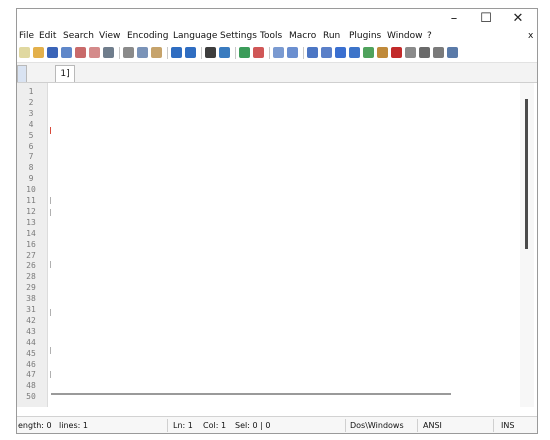 The width and height of the screenshot is (550, 440). What do you see at coordinates (176, 52) in the screenshot?
I see `undo-icon` at bounding box center [176, 52].